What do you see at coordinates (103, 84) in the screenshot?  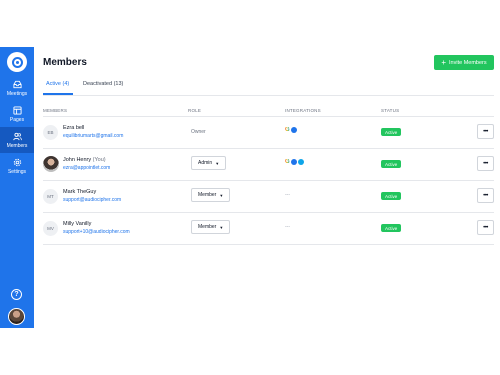 I see `tab-deactivated: Deactivated (13)` at bounding box center [103, 84].